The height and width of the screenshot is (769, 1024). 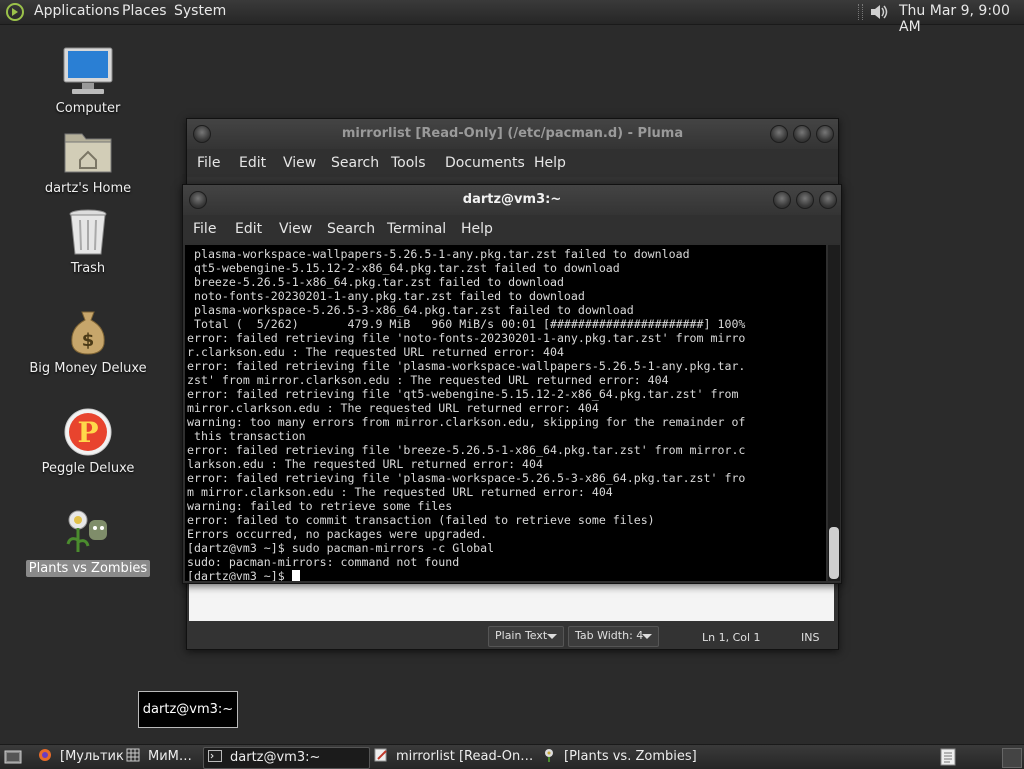 I want to click on desktop-icon-trash: Trash, so click(x=88, y=241).